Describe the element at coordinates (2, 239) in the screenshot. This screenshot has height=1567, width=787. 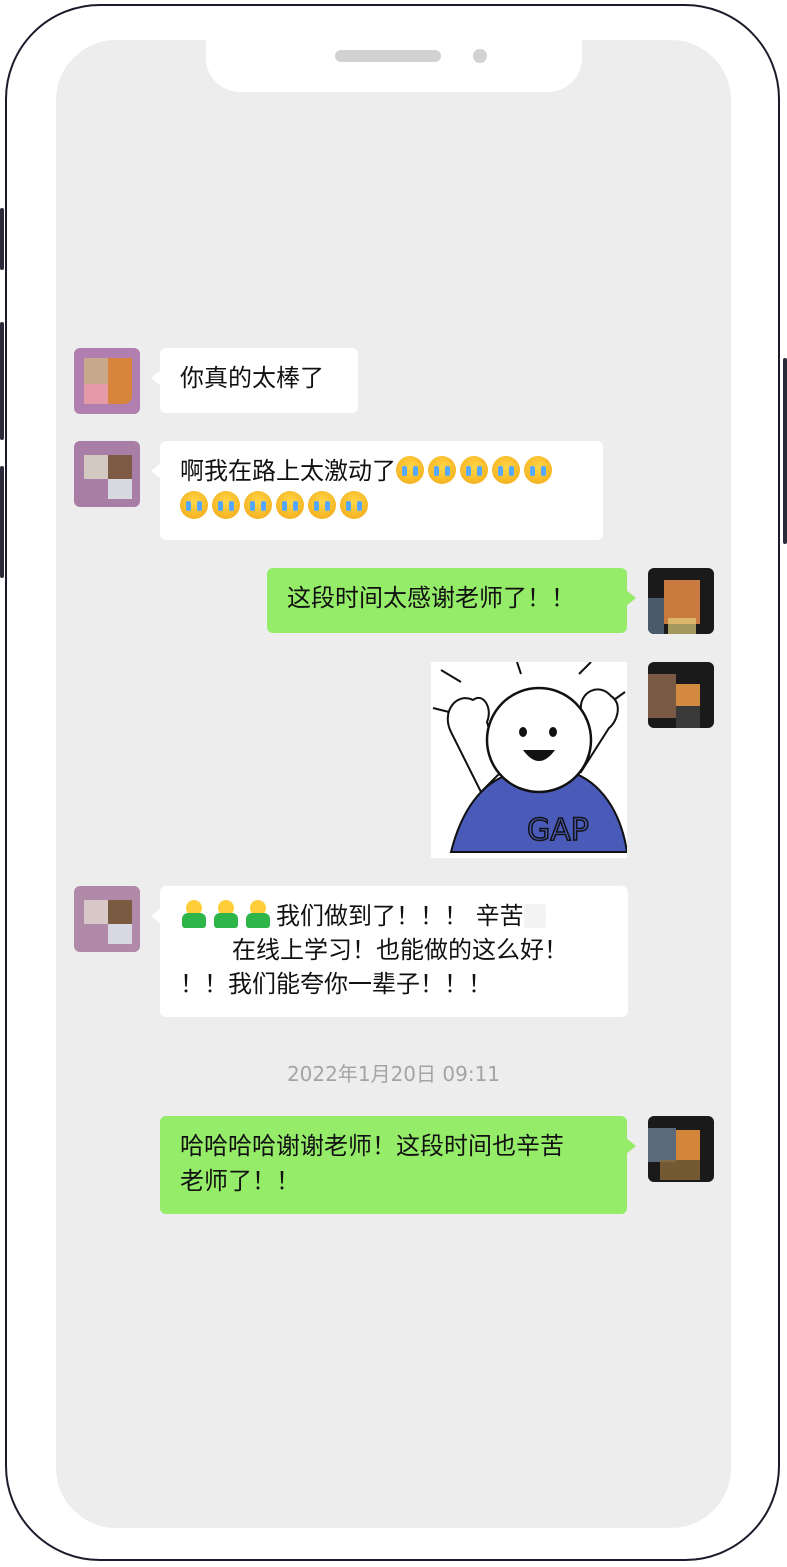
I see `silent-switch` at that location.